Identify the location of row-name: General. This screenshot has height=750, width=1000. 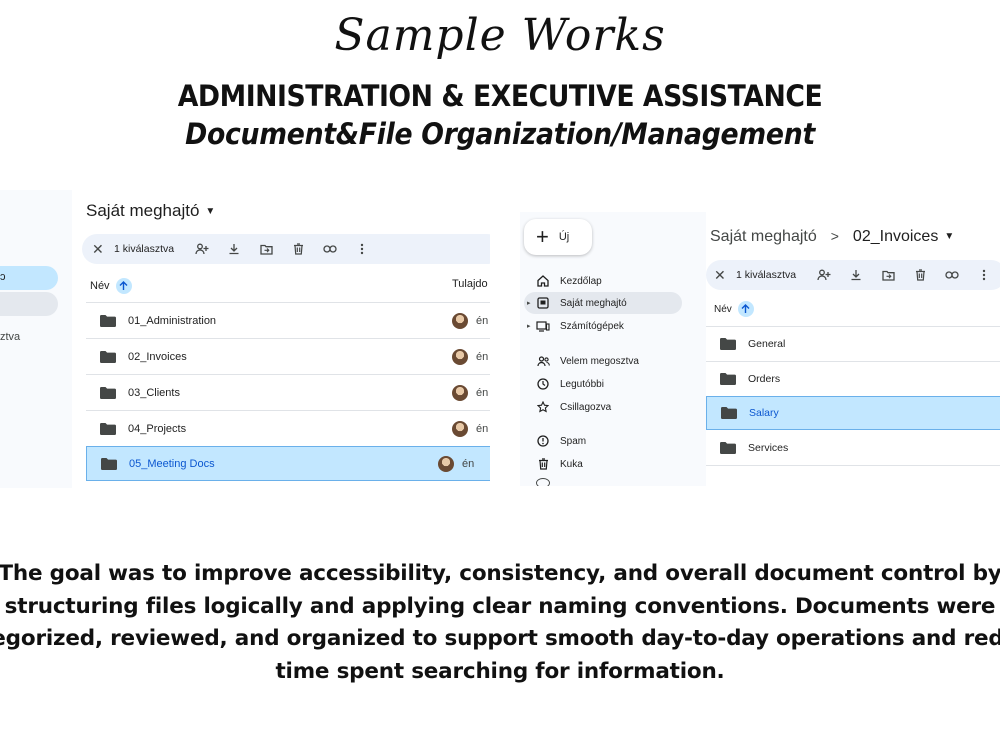
(767, 344).